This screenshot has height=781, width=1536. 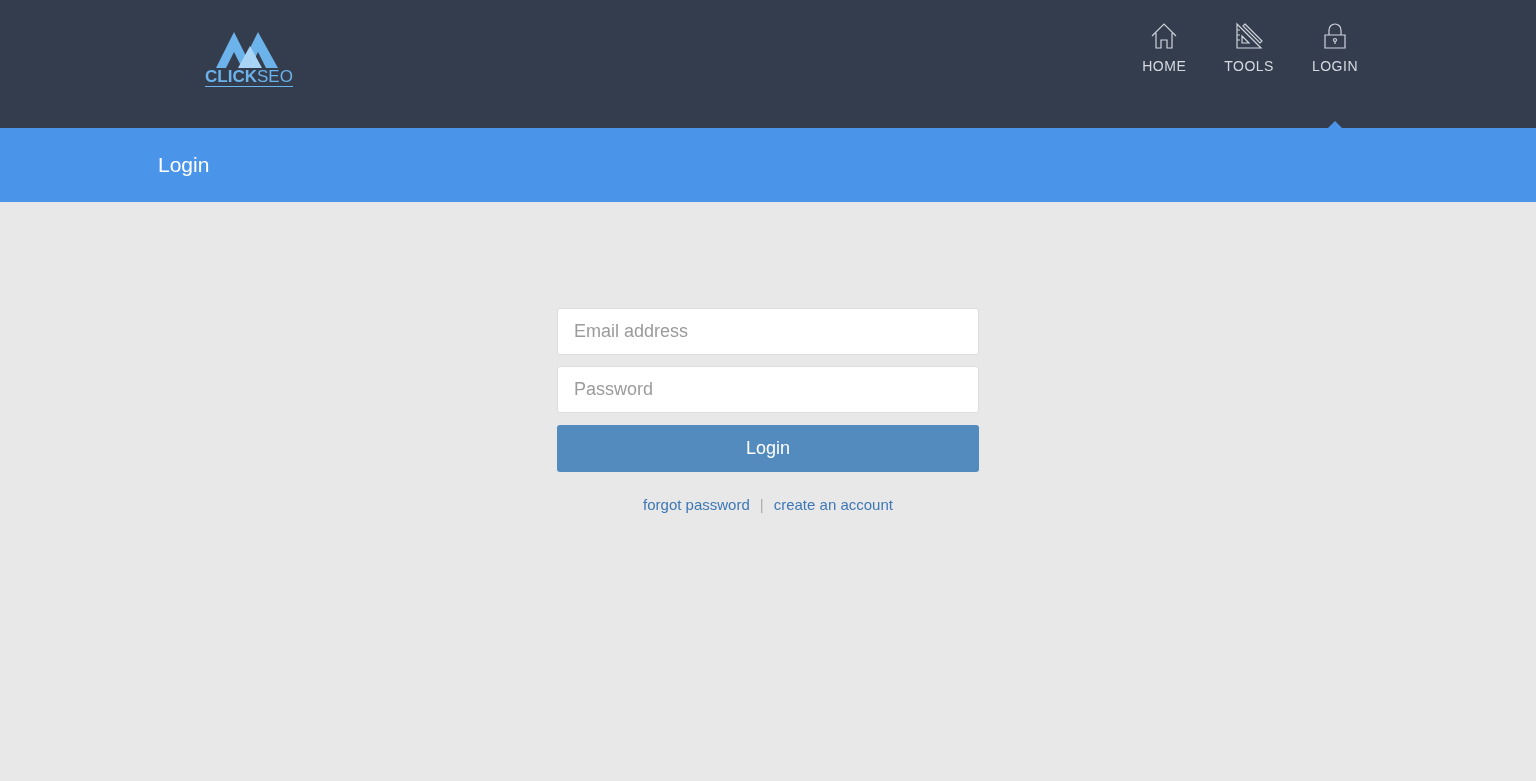 What do you see at coordinates (184, 165) in the screenshot?
I see `page-title: Login` at bounding box center [184, 165].